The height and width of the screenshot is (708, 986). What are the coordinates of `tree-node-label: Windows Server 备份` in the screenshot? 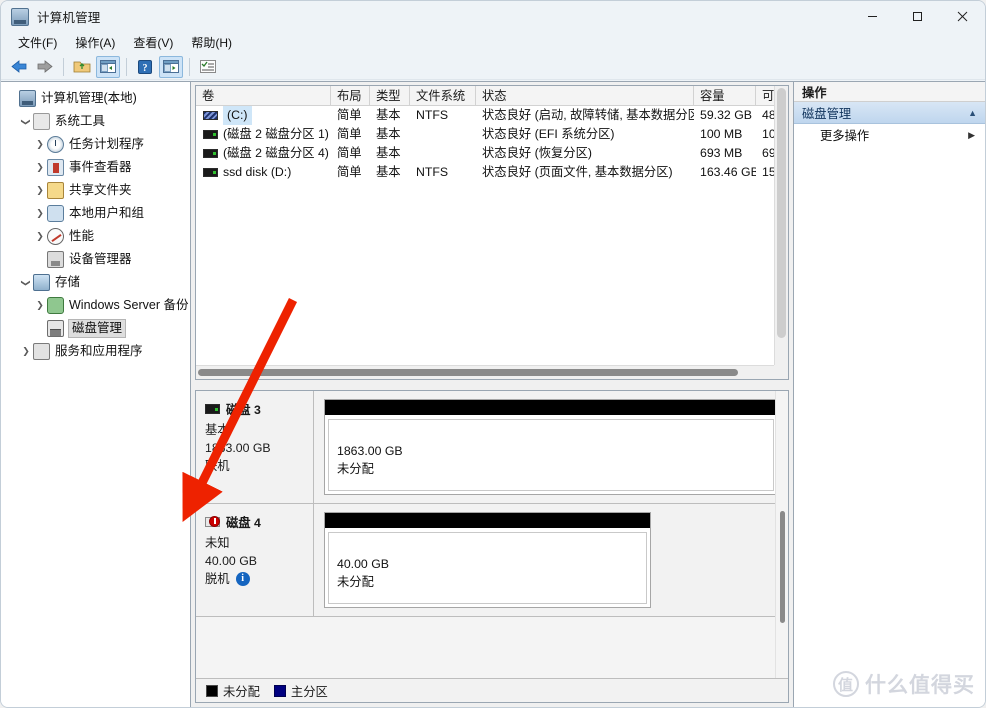 It's located at (129, 305).